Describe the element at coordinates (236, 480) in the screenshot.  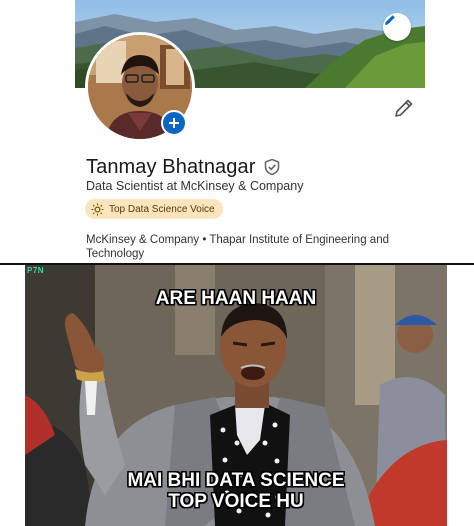
I see `meme-caption-line-1: MAI BHI DATA SCIENCE` at that location.